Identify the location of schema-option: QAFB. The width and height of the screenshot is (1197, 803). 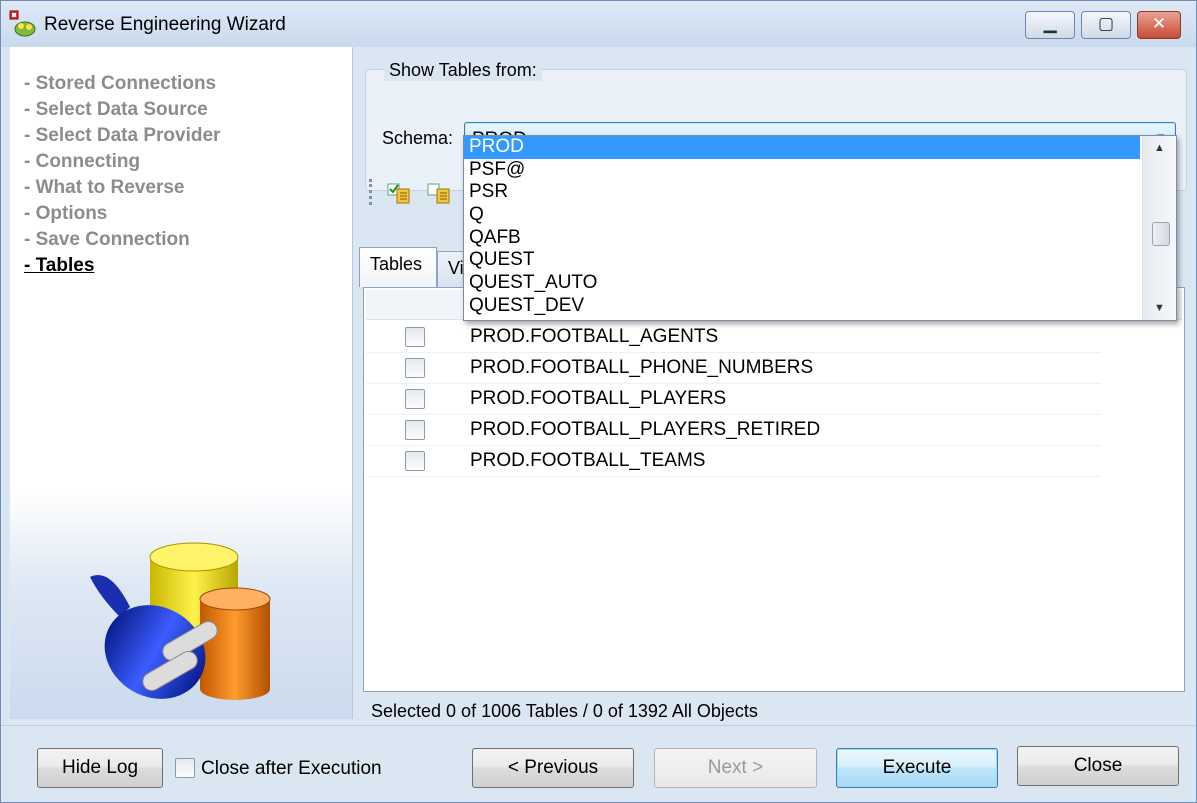
(820, 238).